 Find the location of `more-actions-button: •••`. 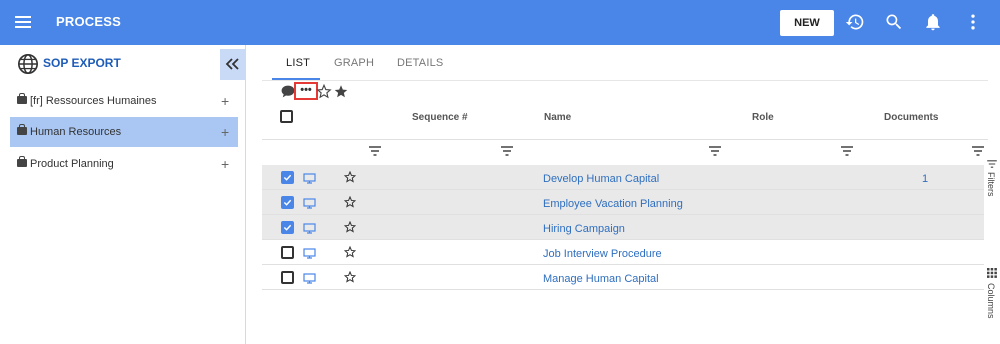

more-actions-button: ••• is located at coordinates (306, 91).